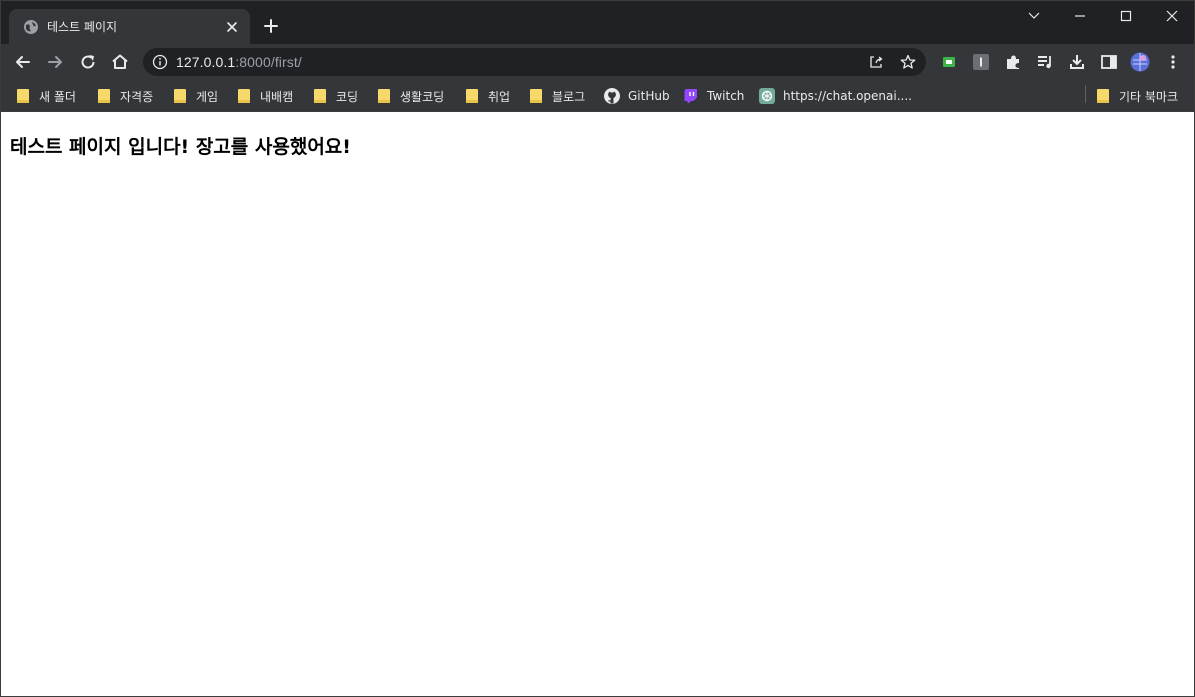  Describe the element at coordinates (23, 62) in the screenshot. I see `back-icon` at that location.